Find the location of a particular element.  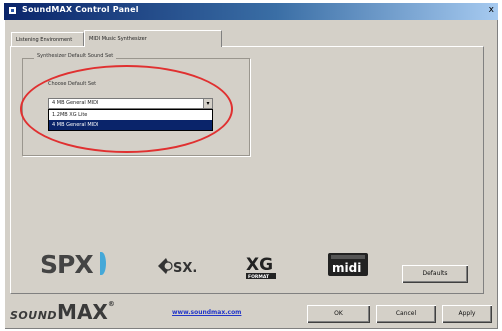

default-set-select: 4 MB General MIDI ▾ is located at coordinates (130, 103).